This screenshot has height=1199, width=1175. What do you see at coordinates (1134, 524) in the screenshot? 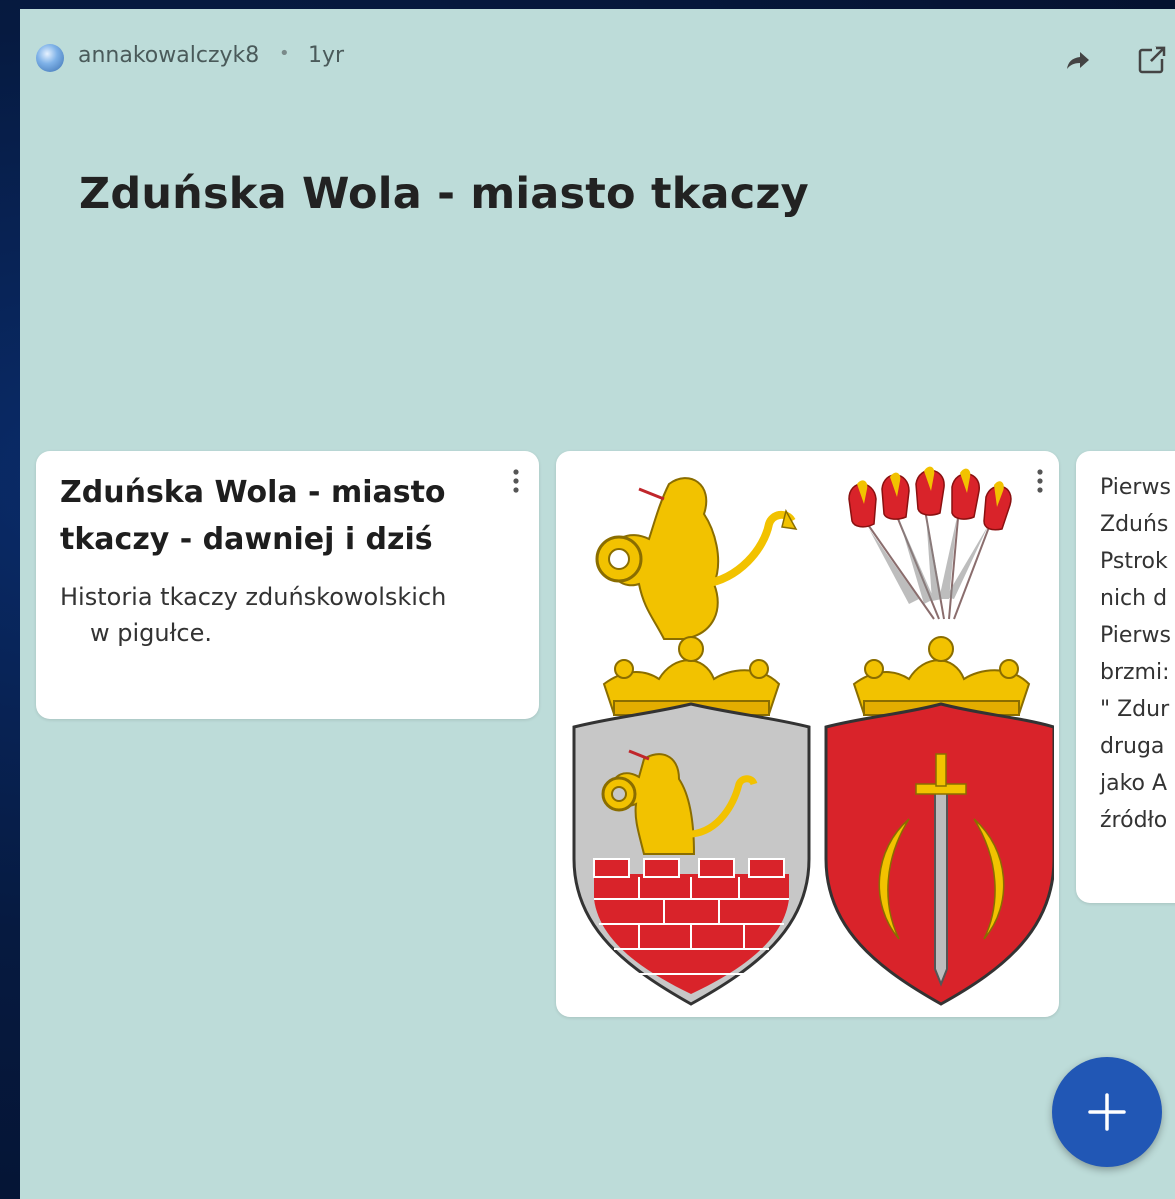
I see `body-line: Zduńs` at bounding box center [1134, 524].